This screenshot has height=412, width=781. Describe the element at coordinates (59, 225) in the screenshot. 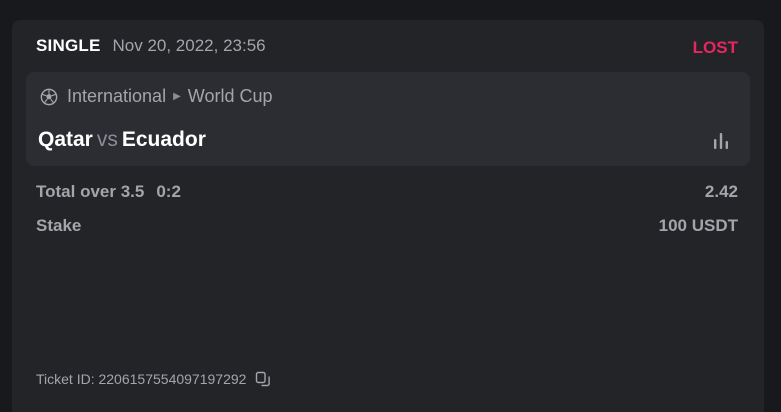

I see `stake-label: Stake` at that location.